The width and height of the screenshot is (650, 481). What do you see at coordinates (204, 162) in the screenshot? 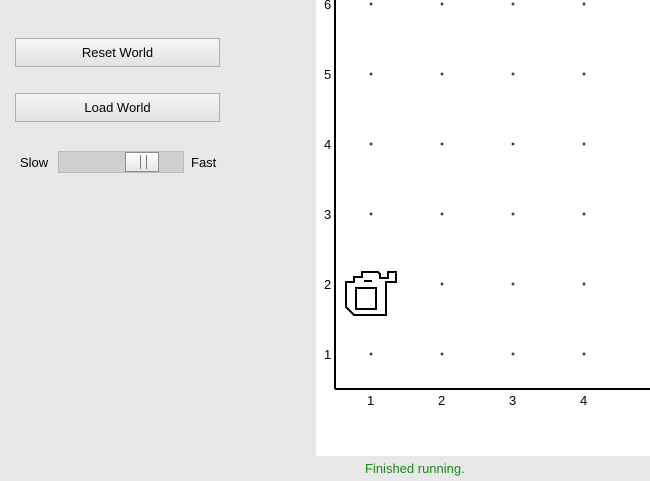
I see `fast-label: Fast` at bounding box center [204, 162].